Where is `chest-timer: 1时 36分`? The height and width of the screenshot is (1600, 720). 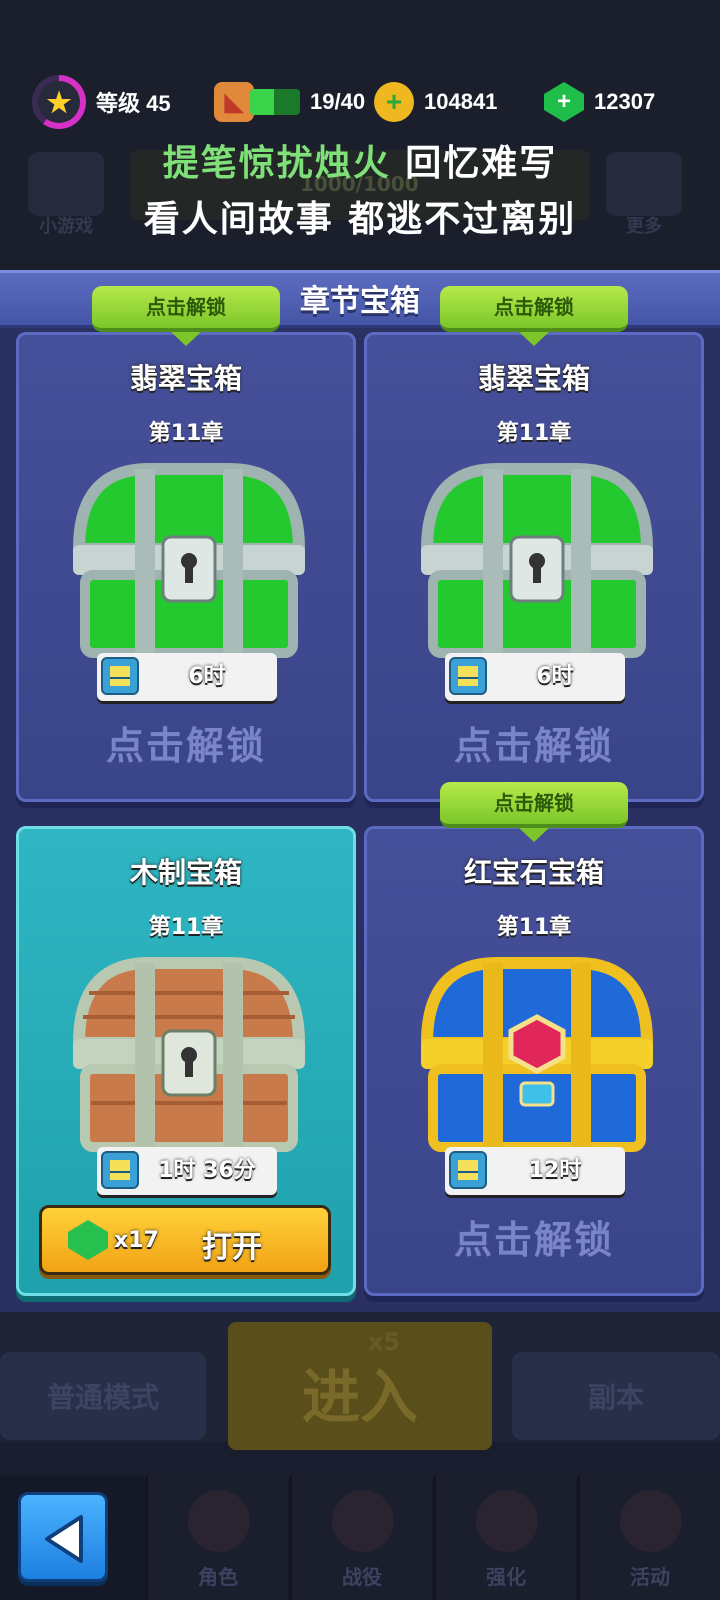
chest-timer: 1时 36分 is located at coordinates (187, 1171).